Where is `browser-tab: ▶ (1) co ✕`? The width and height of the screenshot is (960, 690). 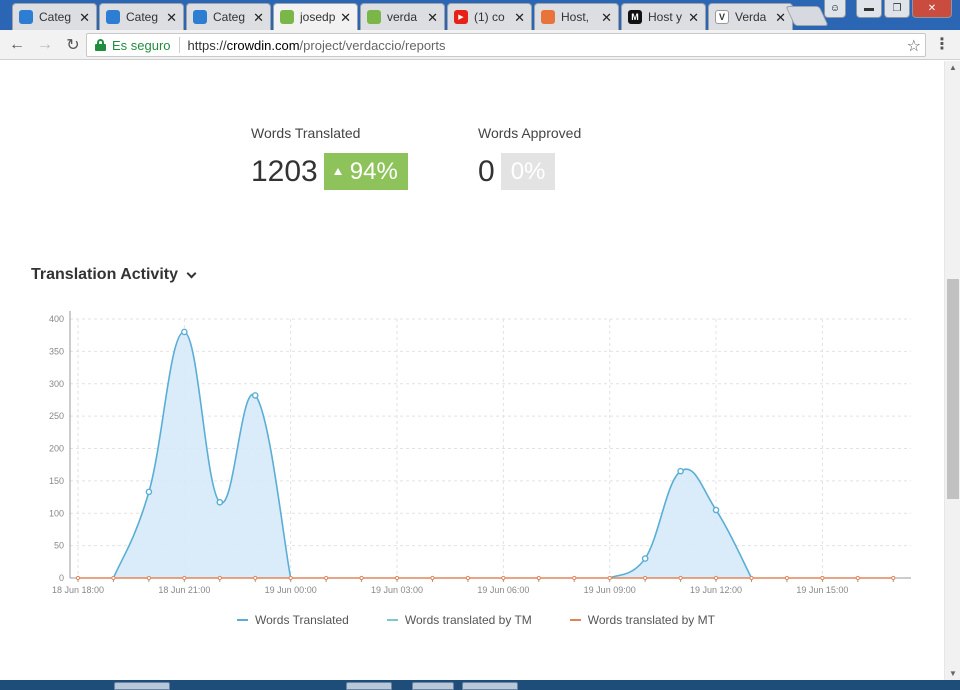 browser-tab: ▶ (1) co ✕ is located at coordinates (489, 16).